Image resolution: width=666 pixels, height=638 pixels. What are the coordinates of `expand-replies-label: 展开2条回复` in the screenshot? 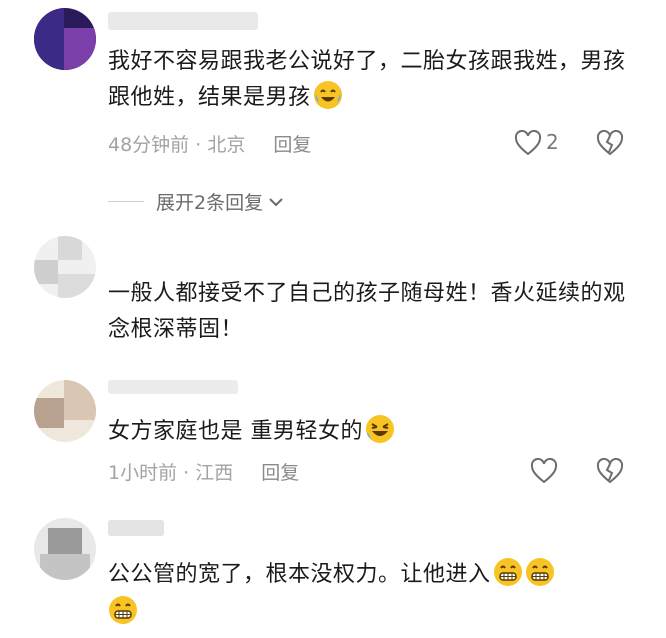 It's located at (210, 203).